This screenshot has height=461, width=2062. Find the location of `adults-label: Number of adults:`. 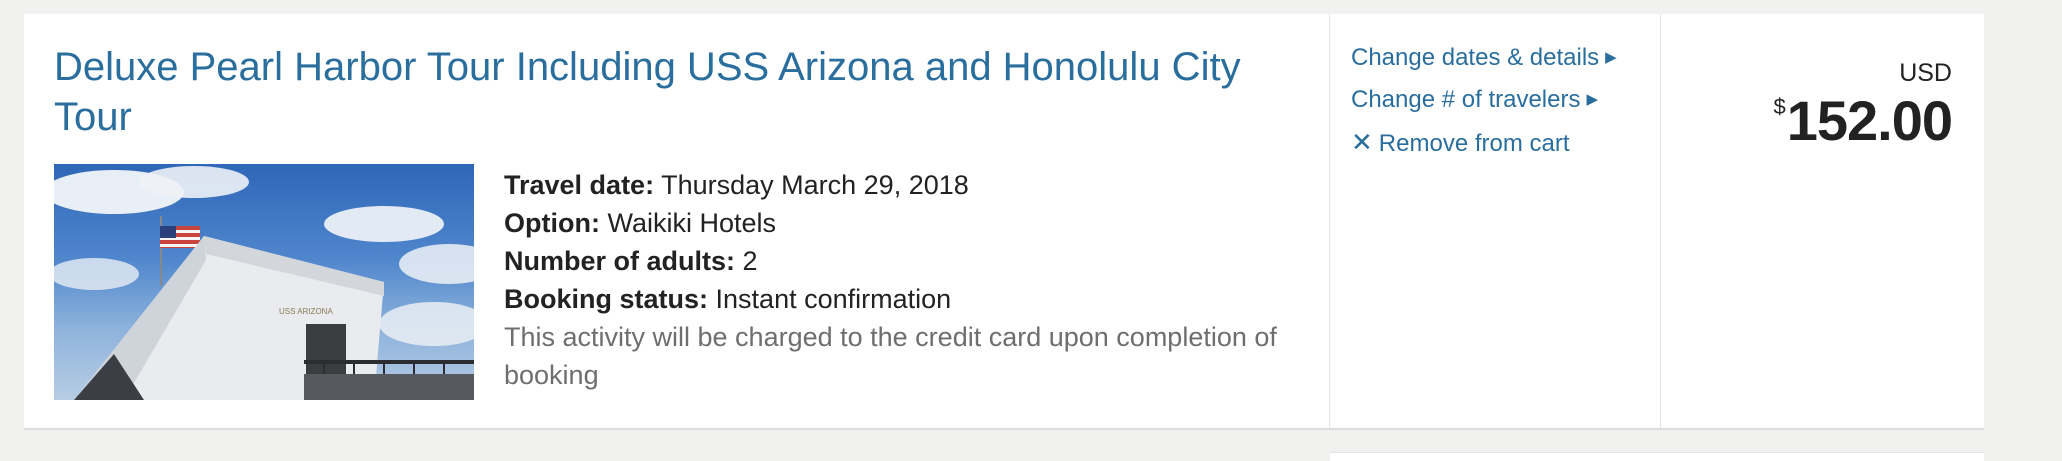

adults-label: Number of adults: is located at coordinates (620, 261).